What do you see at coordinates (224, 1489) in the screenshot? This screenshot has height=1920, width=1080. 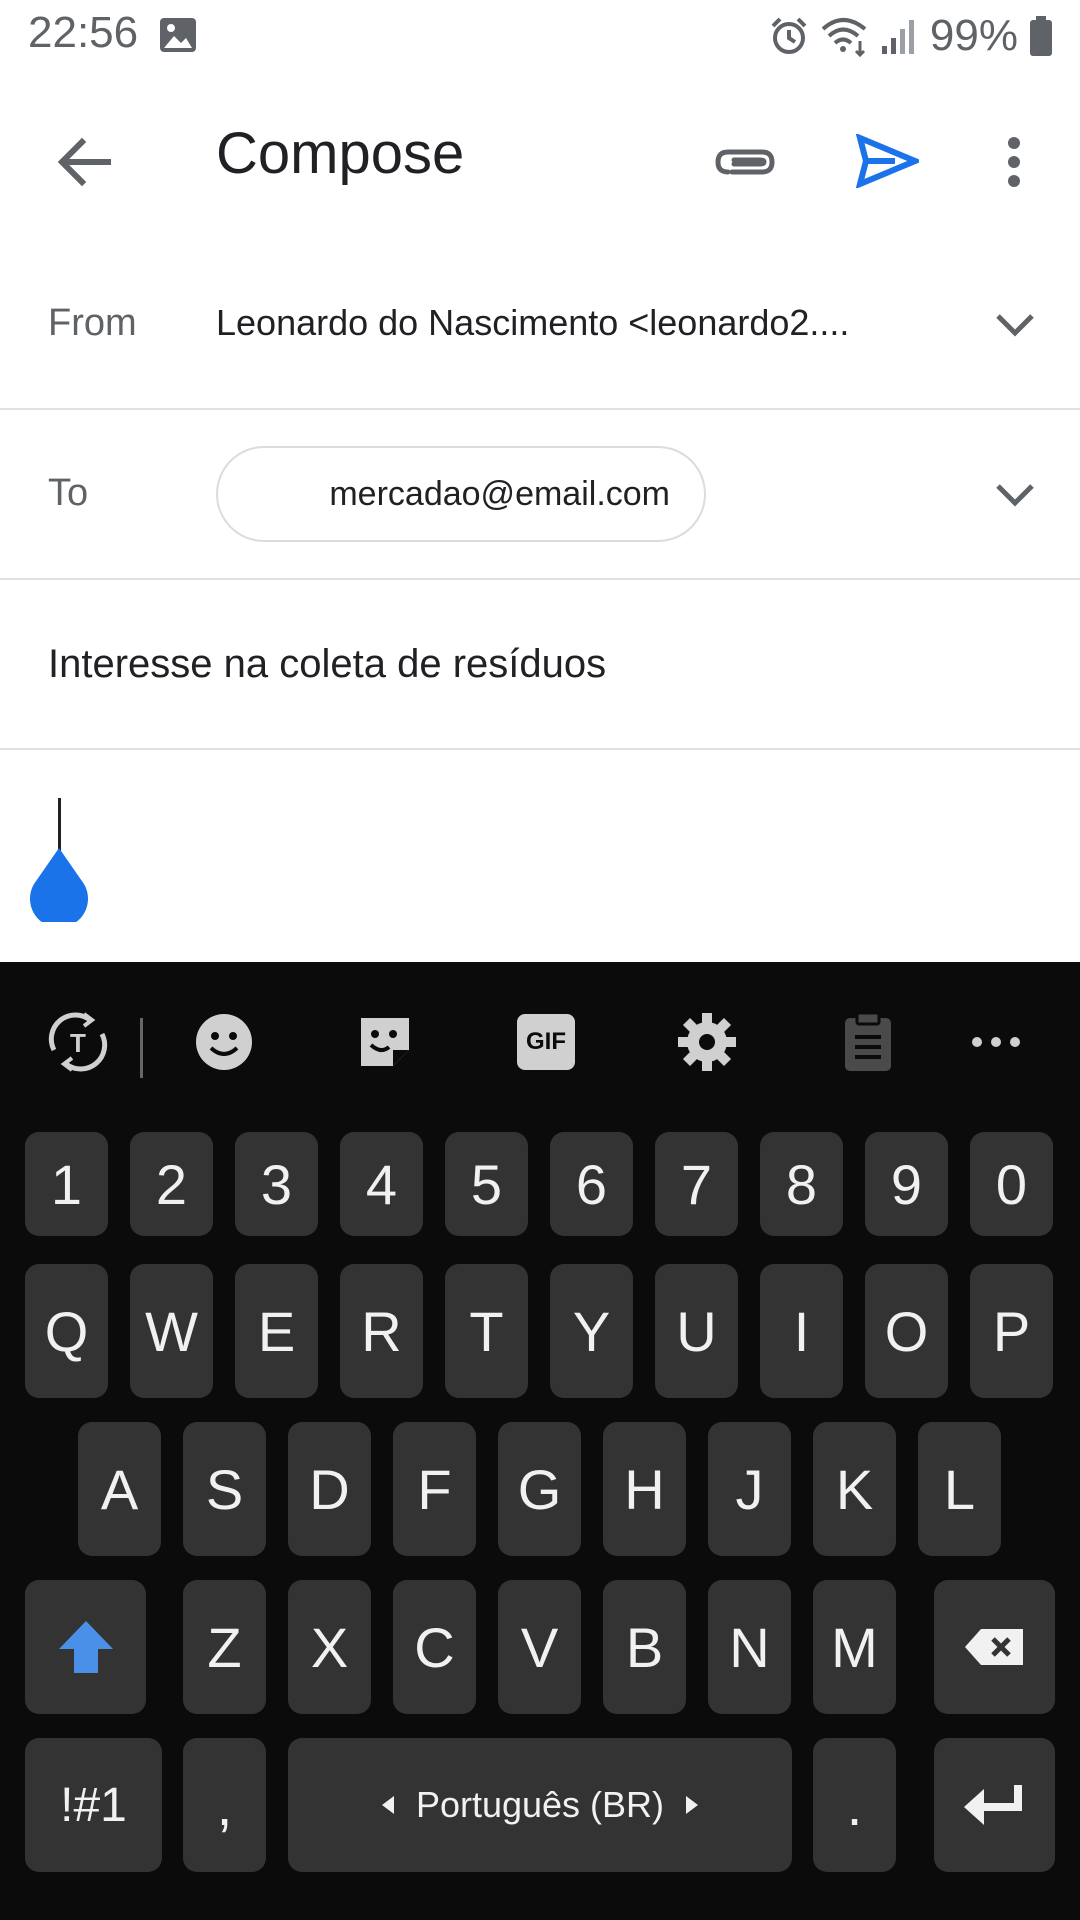 I see `key-s: S` at bounding box center [224, 1489].